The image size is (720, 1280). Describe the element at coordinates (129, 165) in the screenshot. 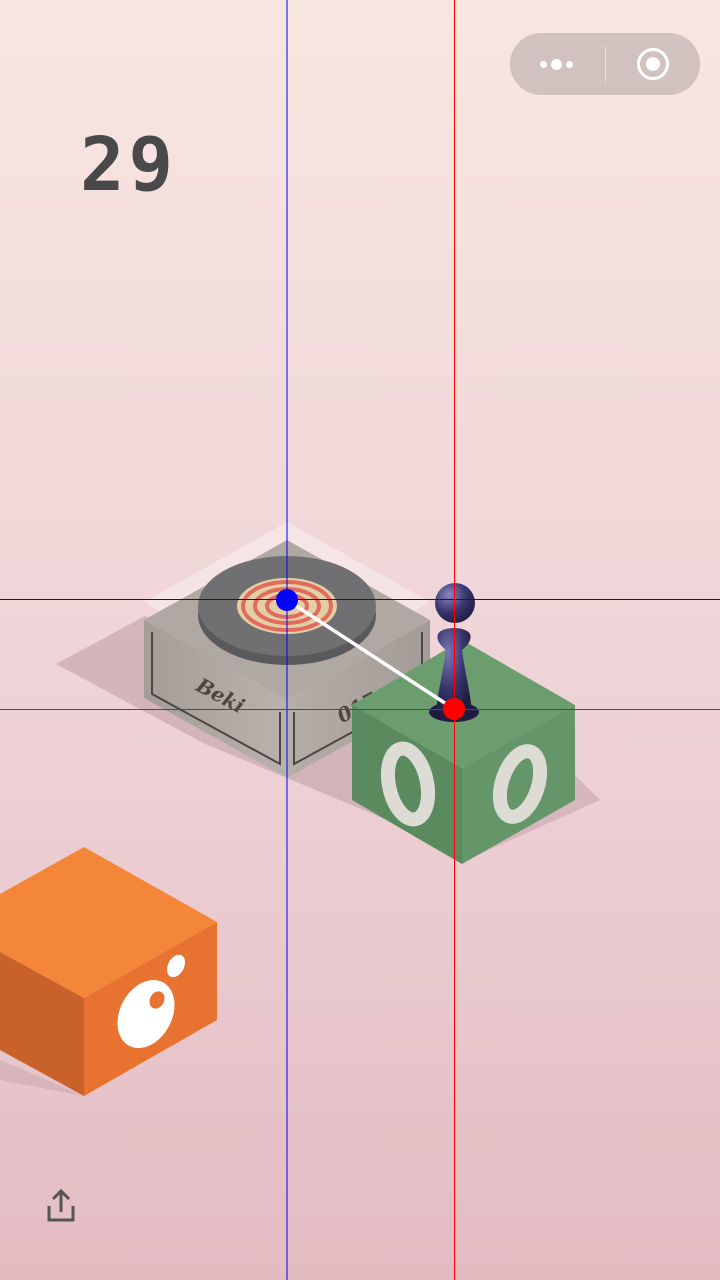

I see `score-counter: 29` at that location.